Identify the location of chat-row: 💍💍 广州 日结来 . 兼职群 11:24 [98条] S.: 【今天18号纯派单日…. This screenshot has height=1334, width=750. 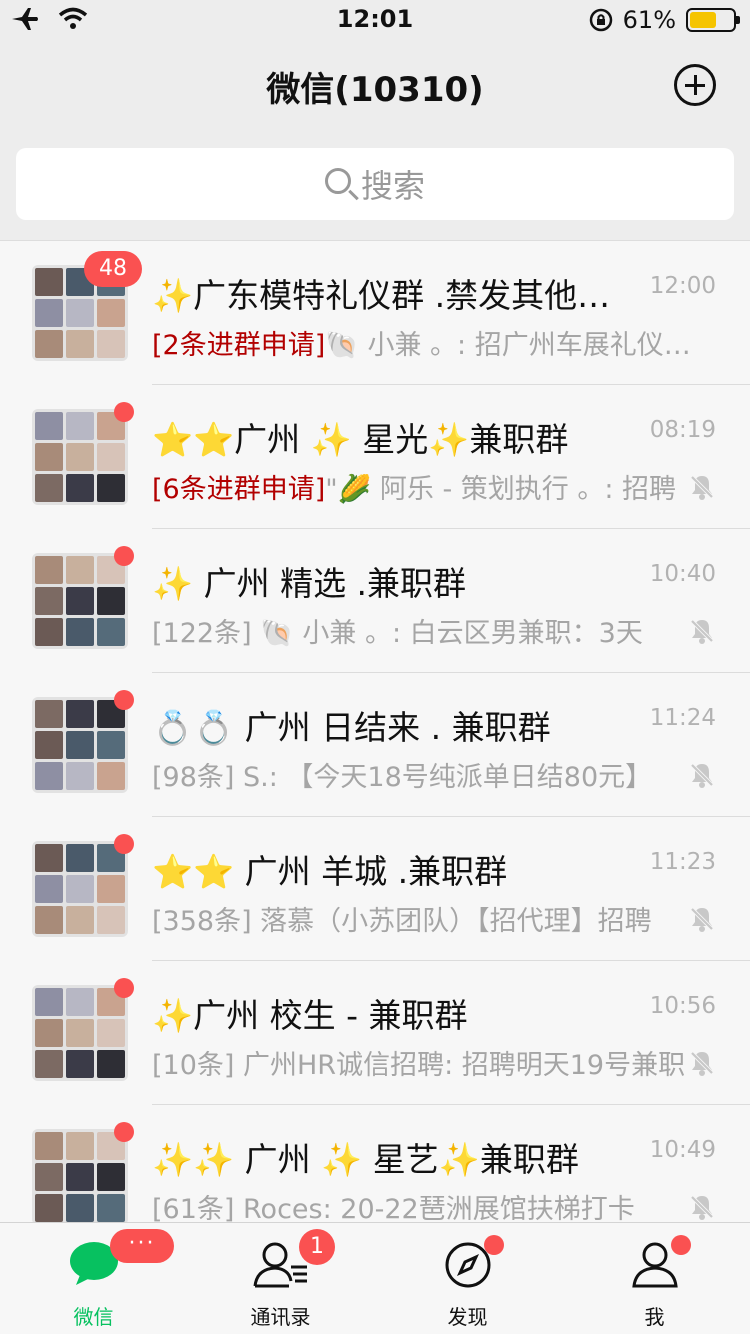
(375, 745).